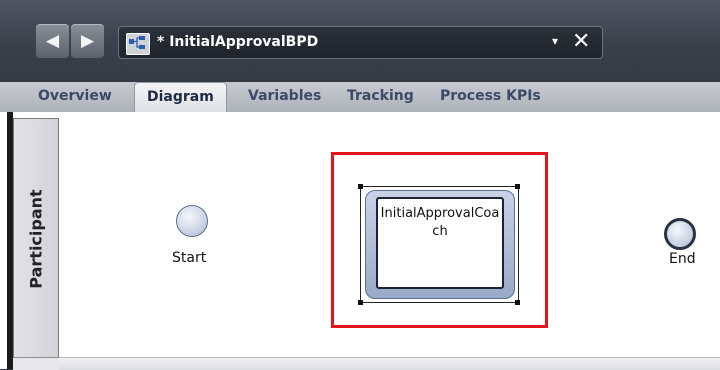 The image size is (720, 370). I want to click on process-diagram-icon, so click(138, 44).